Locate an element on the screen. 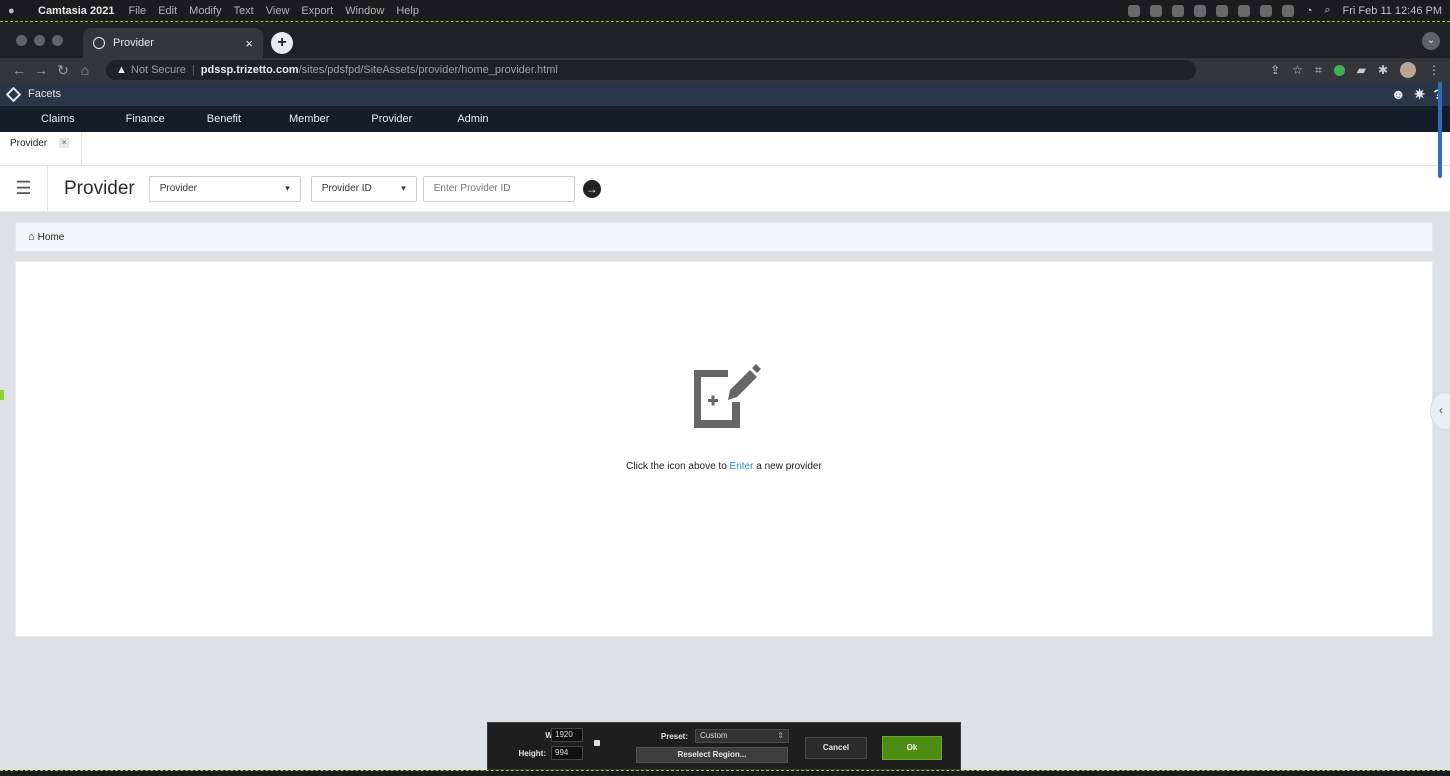  nav-benefit: Benefit is located at coordinates (224, 119).